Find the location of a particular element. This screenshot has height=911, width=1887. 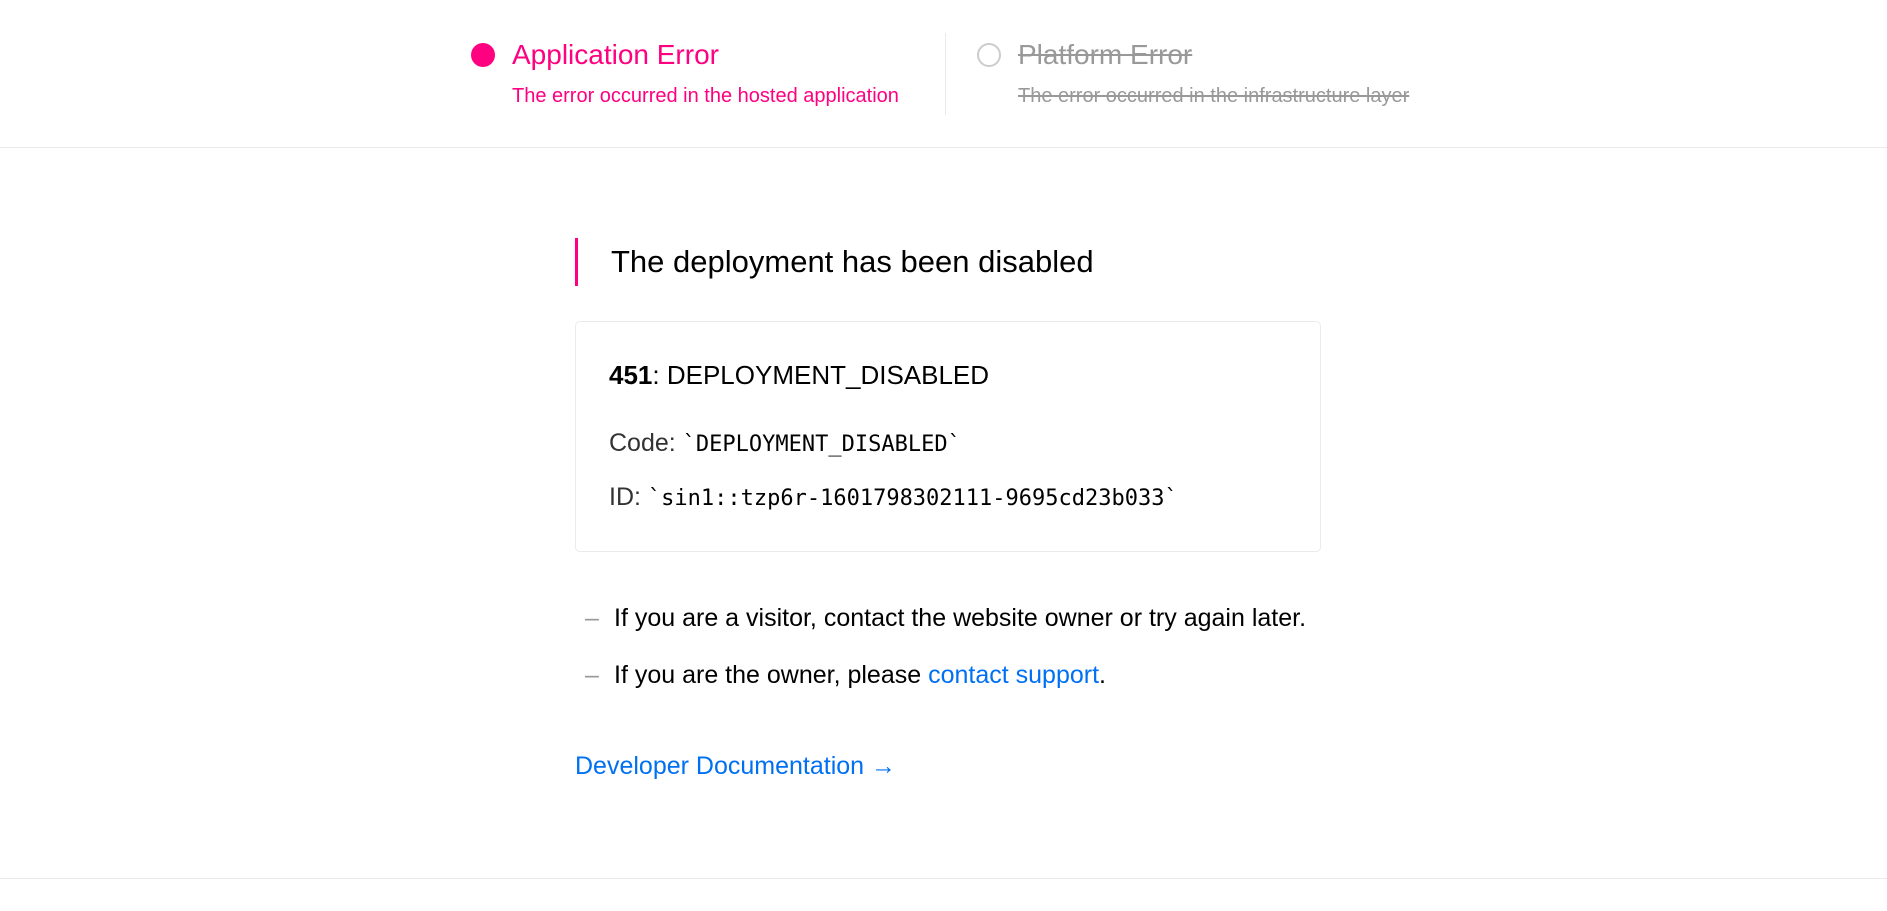

footer-divider is located at coordinates (943, 878).